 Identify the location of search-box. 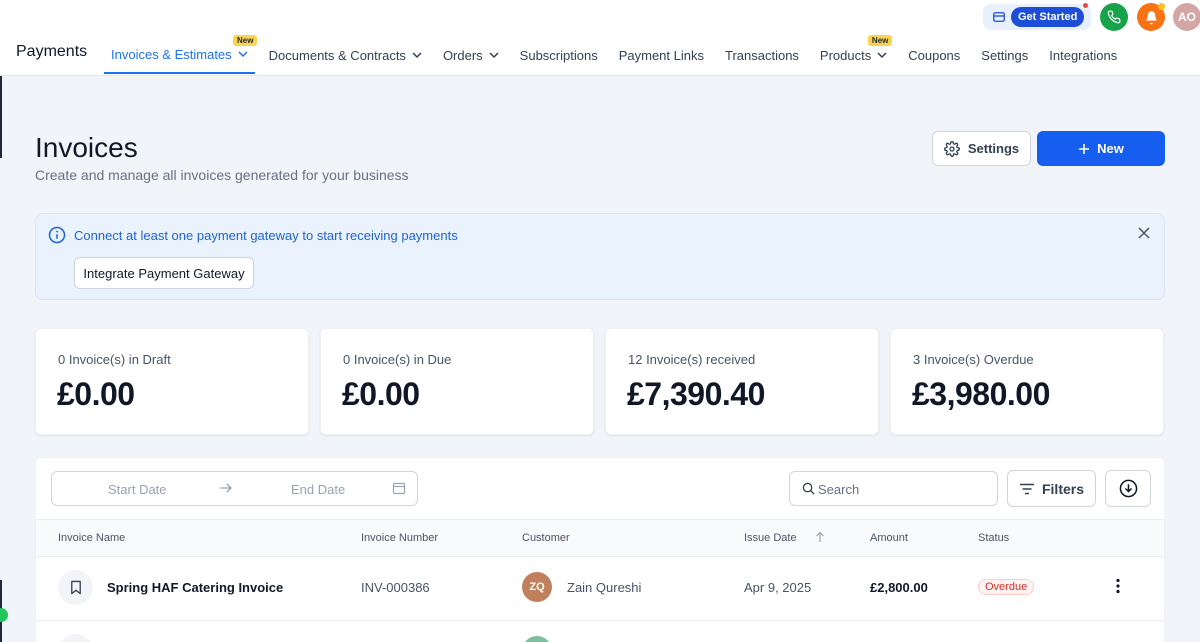
(893, 488).